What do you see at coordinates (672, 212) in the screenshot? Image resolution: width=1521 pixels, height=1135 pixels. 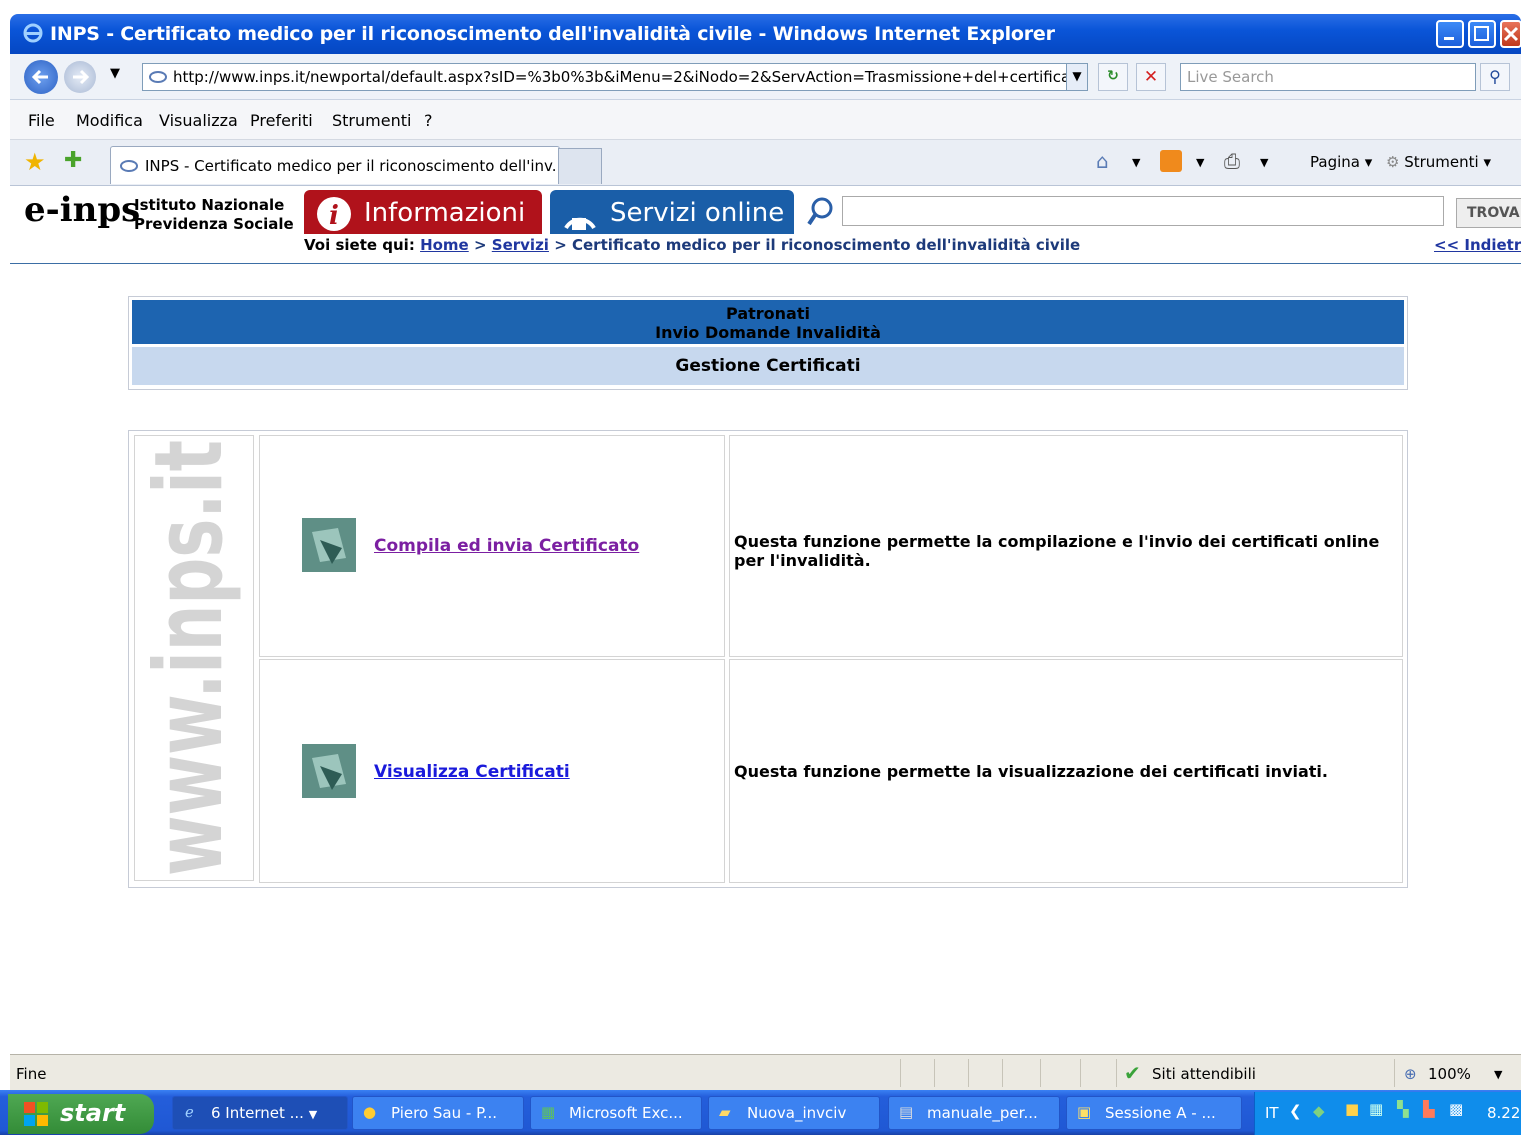 I see `servizi-online-button: Servizi online` at bounding box center [672, 212].